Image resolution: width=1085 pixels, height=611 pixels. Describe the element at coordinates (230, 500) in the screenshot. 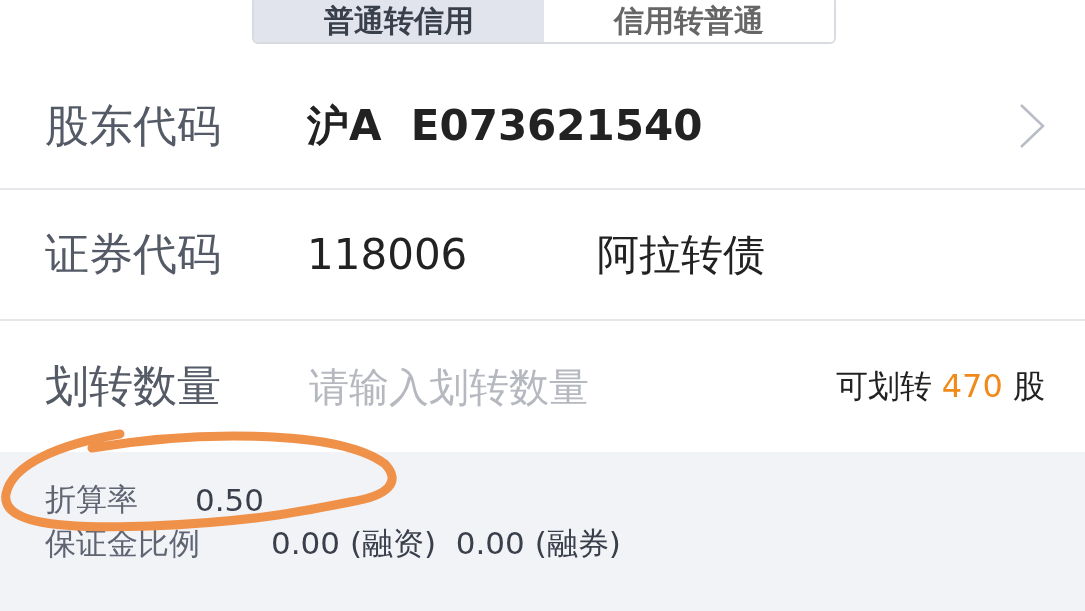

I see `rate-value: 0.50` at that location.